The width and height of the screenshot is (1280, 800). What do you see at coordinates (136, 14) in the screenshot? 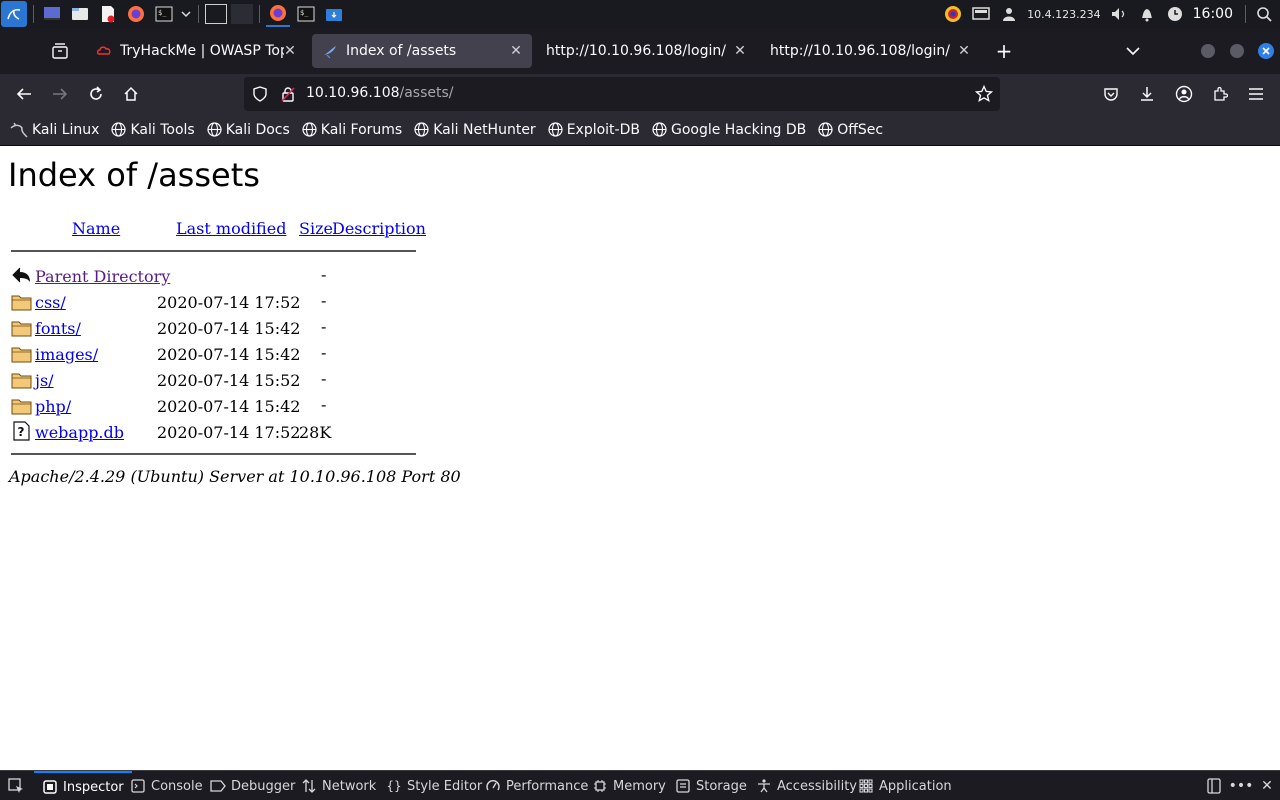
I see `firefox-launcher-icon` at bounding box center [136, 14].